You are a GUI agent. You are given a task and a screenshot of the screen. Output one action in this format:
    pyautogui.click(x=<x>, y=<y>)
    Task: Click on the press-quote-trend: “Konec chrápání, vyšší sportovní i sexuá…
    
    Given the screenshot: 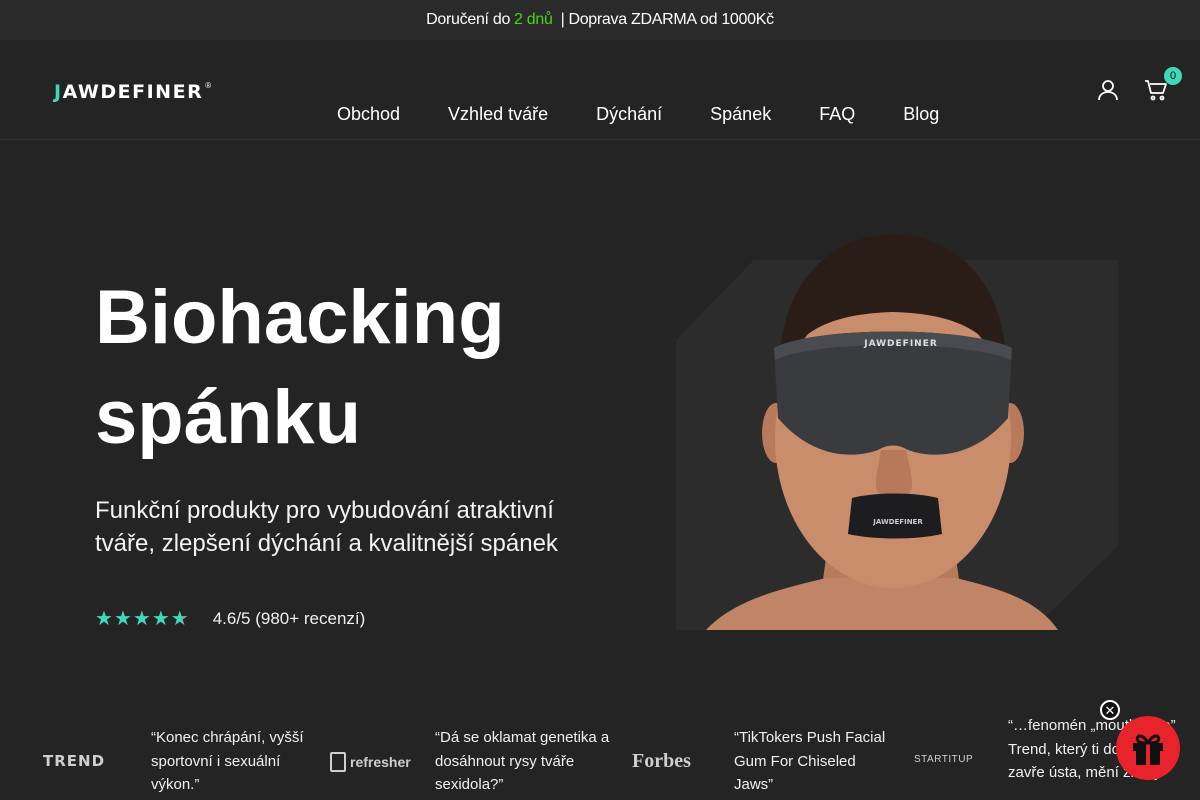 What is the action you would take?
    pyautogui.click(x=227, y=761)
    